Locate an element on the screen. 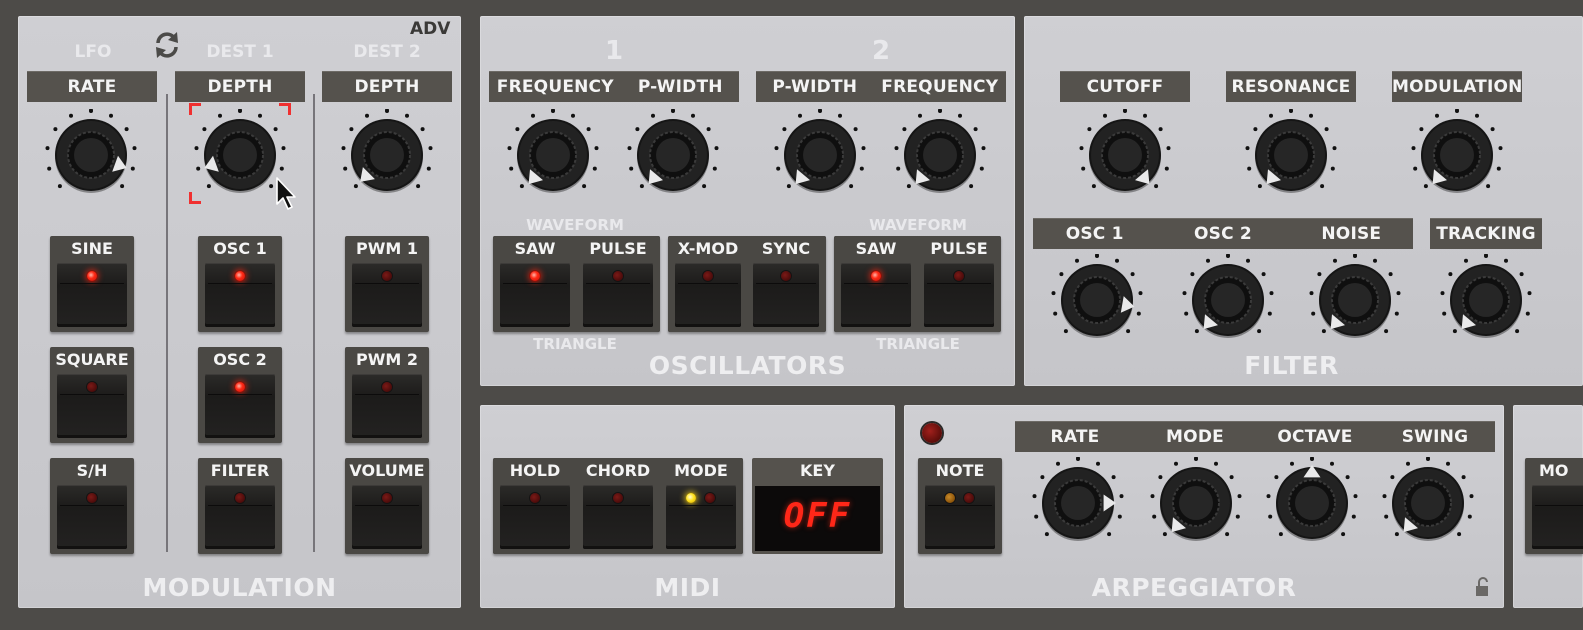 This screenshot has height=630, width=1583. dest1-osc1-button: OSC 1 is located at coordinates (240, 284).